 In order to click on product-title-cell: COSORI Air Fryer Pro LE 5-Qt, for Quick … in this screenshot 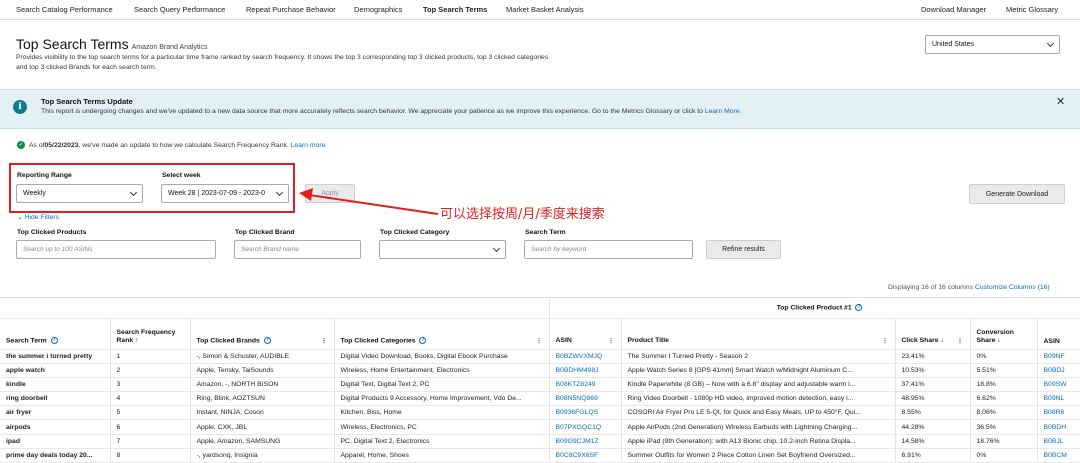, I will do `click(758, 413)`.